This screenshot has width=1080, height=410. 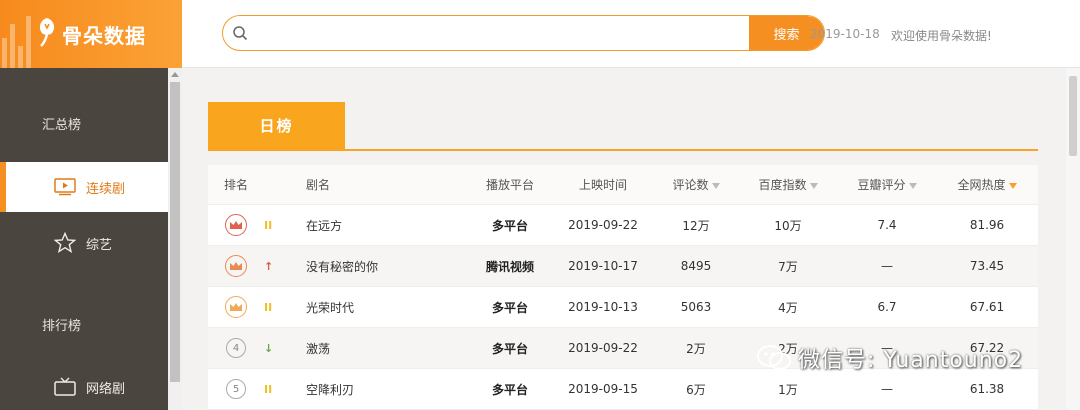 I want to click on welcome-message: 欢迎使用骨朵数据!, so click(x=941, y=36).